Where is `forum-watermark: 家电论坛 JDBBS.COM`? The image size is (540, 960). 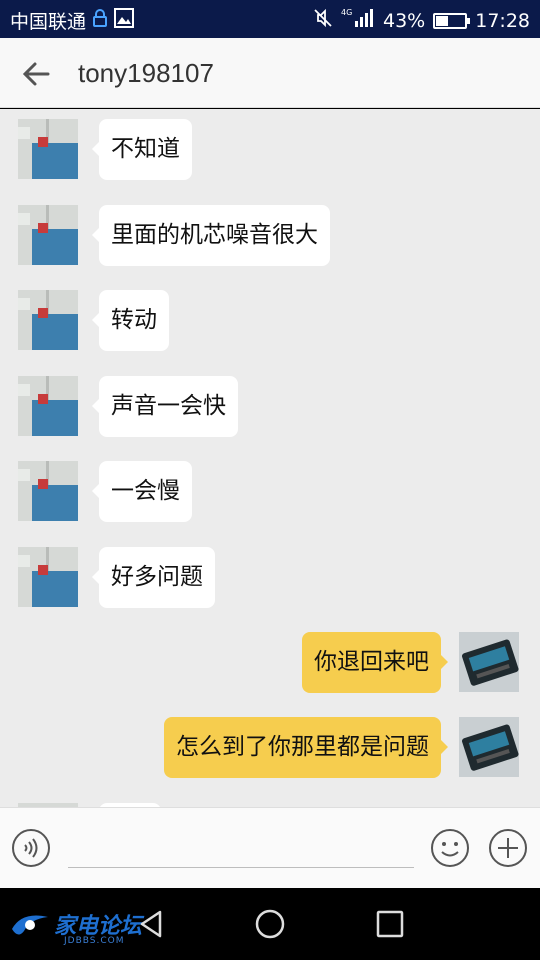
forum-watermark: 家电论坛 JDBBS.COM is located at coordinates (75, 927).